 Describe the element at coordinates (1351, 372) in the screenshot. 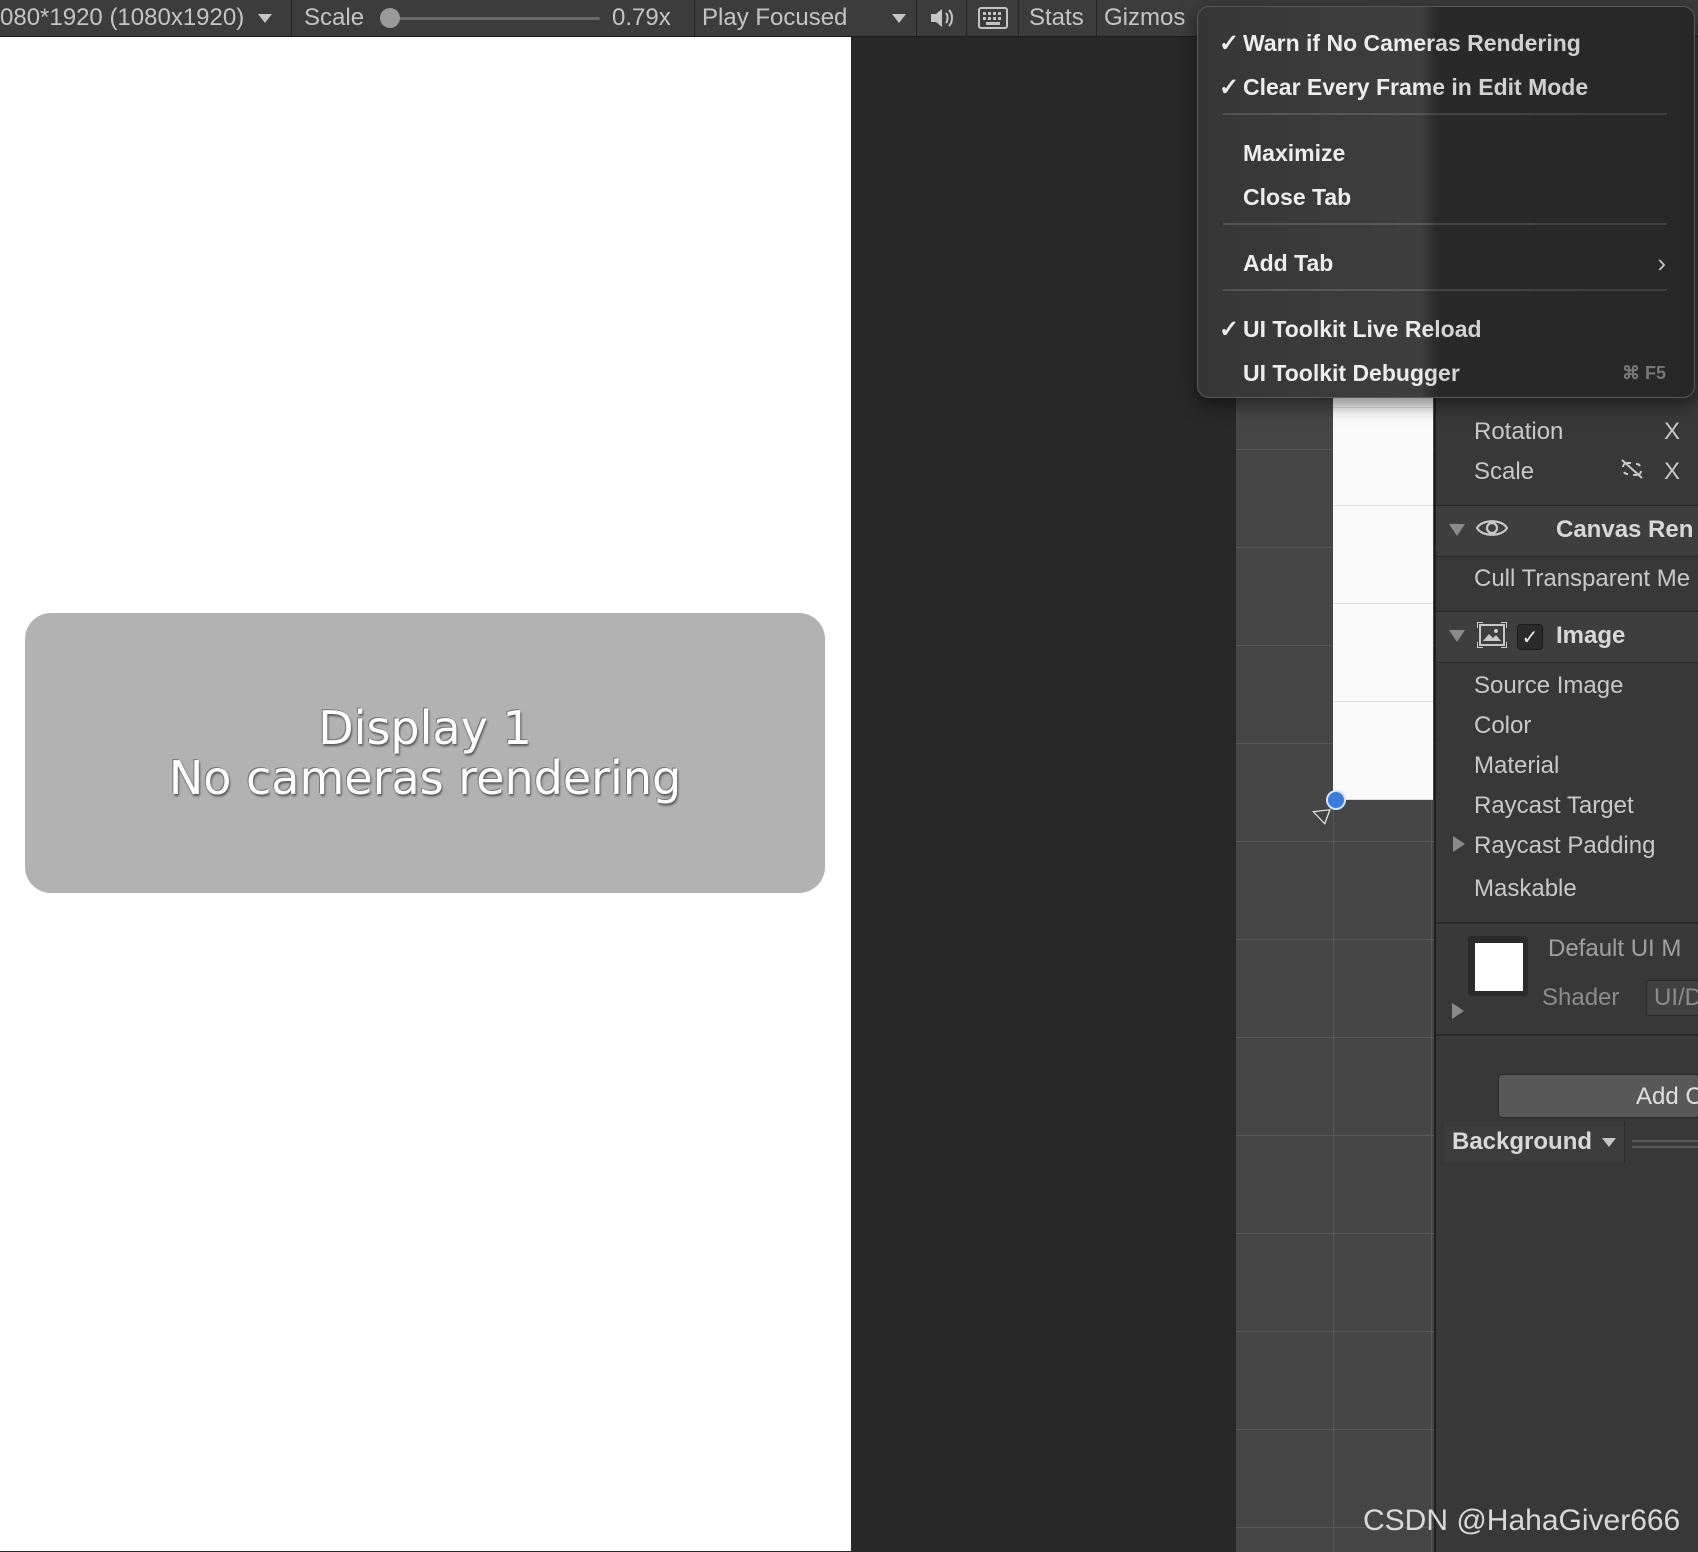

I see `menu-item-label: UI Toolkit Debugger` at that location.